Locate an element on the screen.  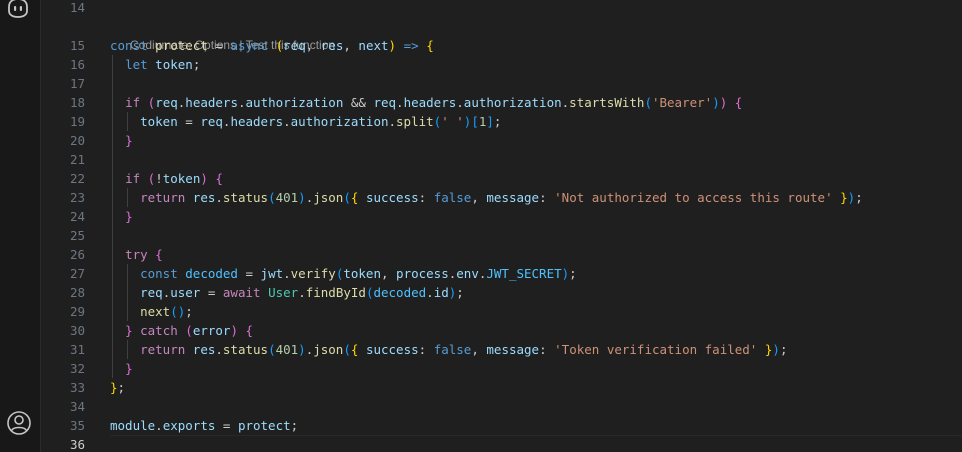
code-token: => is located at coordinates (411, 45).